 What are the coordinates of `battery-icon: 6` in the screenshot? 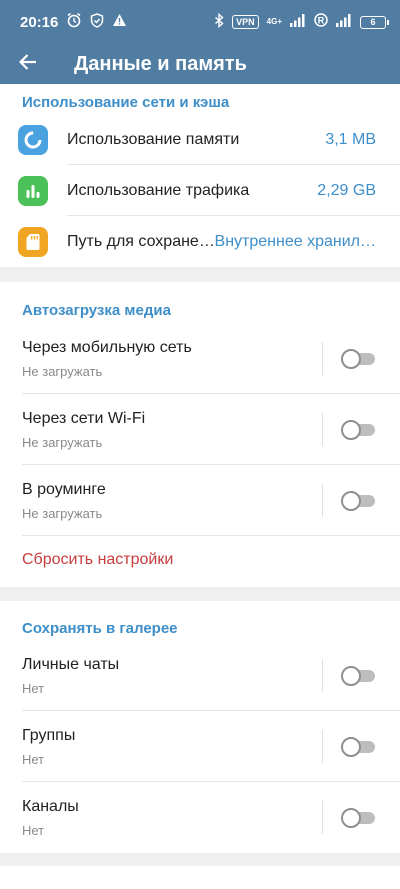 It's located at (374, 22).